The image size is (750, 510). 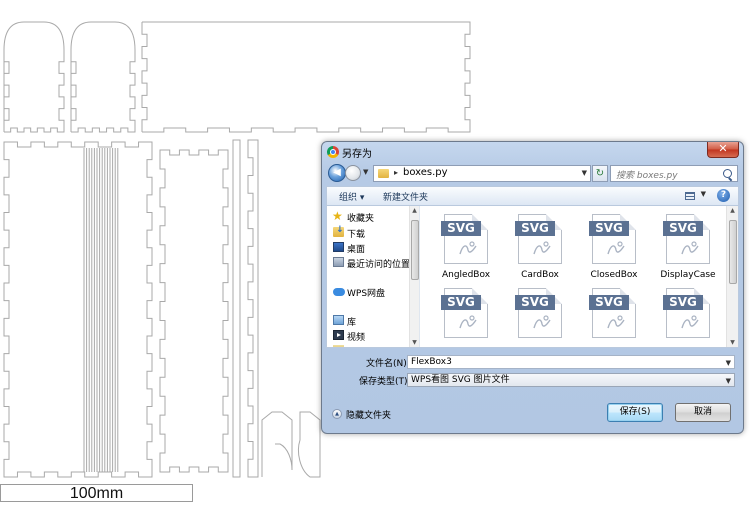 I want to click on star-icon: ★, so click(x=337, y=216).